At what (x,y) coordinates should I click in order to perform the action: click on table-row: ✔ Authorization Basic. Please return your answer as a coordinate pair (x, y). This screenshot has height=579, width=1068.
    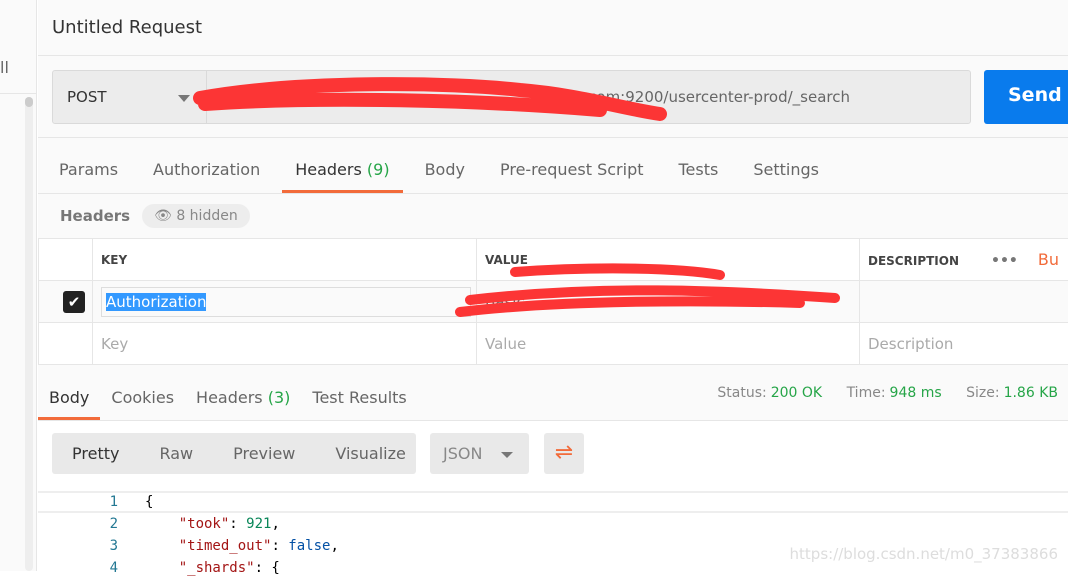
    Looking at the image, I should click on (553, 302).